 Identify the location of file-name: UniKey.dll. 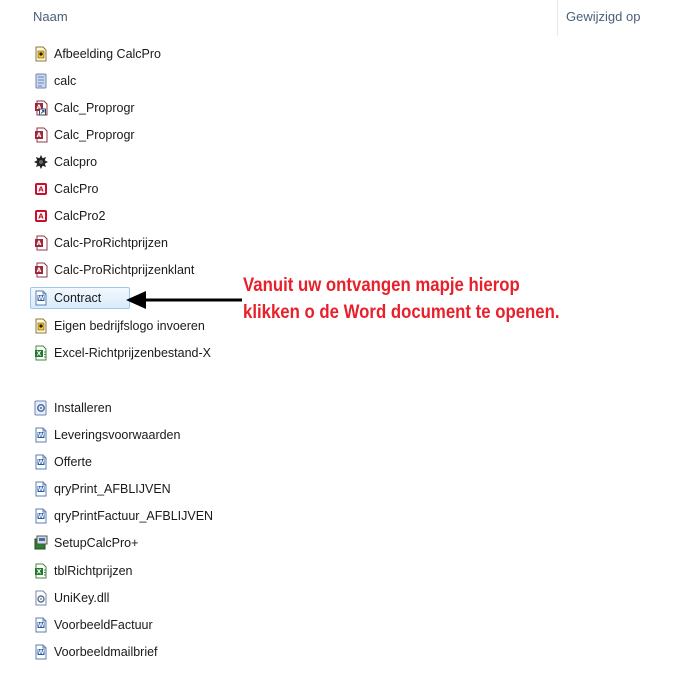
(82, 598).